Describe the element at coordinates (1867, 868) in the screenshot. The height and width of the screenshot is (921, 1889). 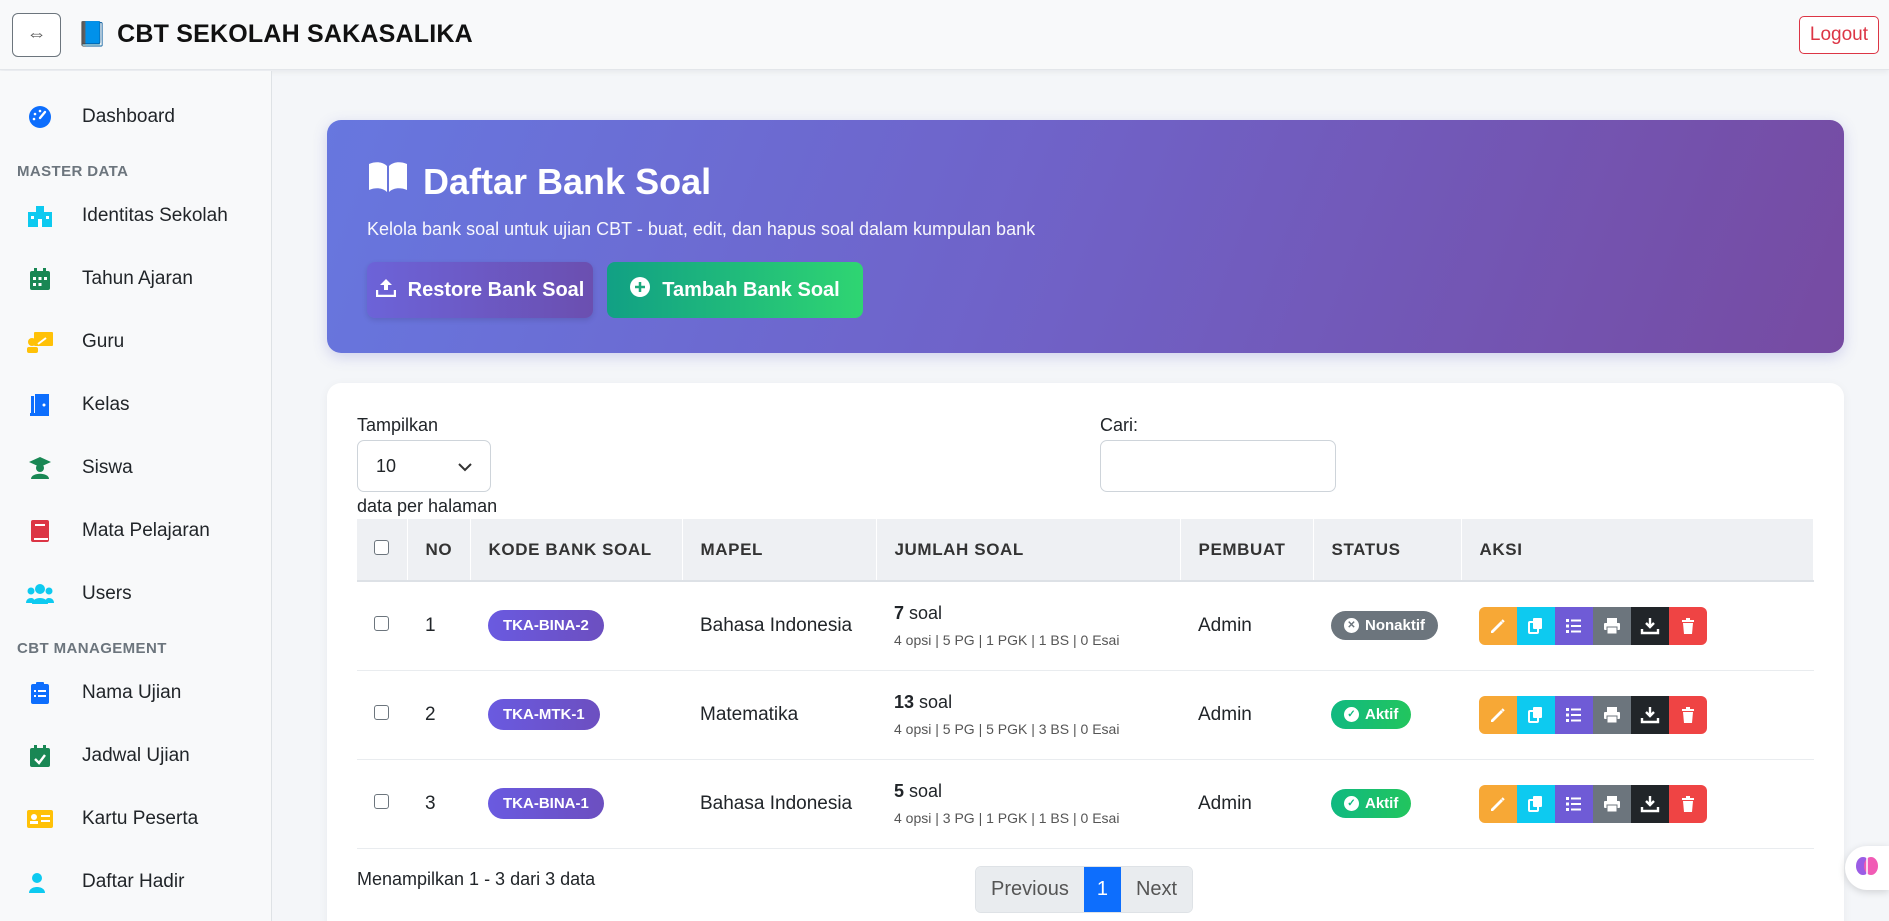
I see `floating-brain-button` at that location.